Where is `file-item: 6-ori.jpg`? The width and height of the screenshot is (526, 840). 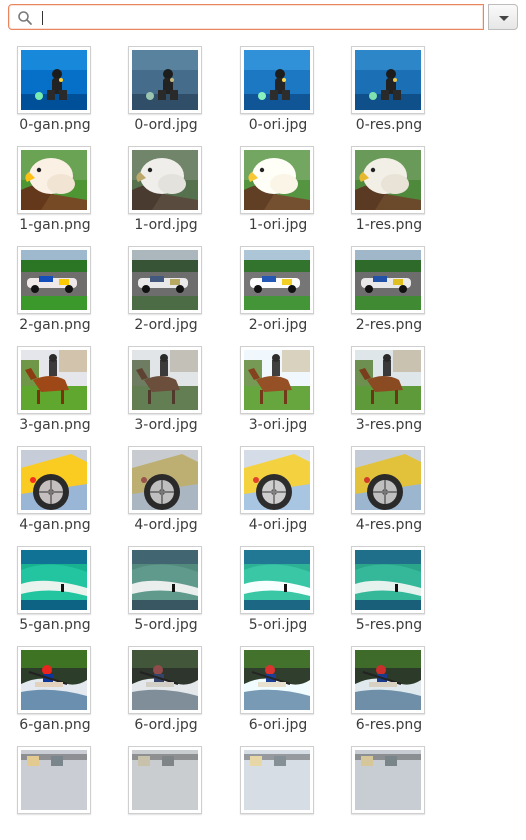 file-item: 6-ori.jpg is located at coordinates (278, 692).